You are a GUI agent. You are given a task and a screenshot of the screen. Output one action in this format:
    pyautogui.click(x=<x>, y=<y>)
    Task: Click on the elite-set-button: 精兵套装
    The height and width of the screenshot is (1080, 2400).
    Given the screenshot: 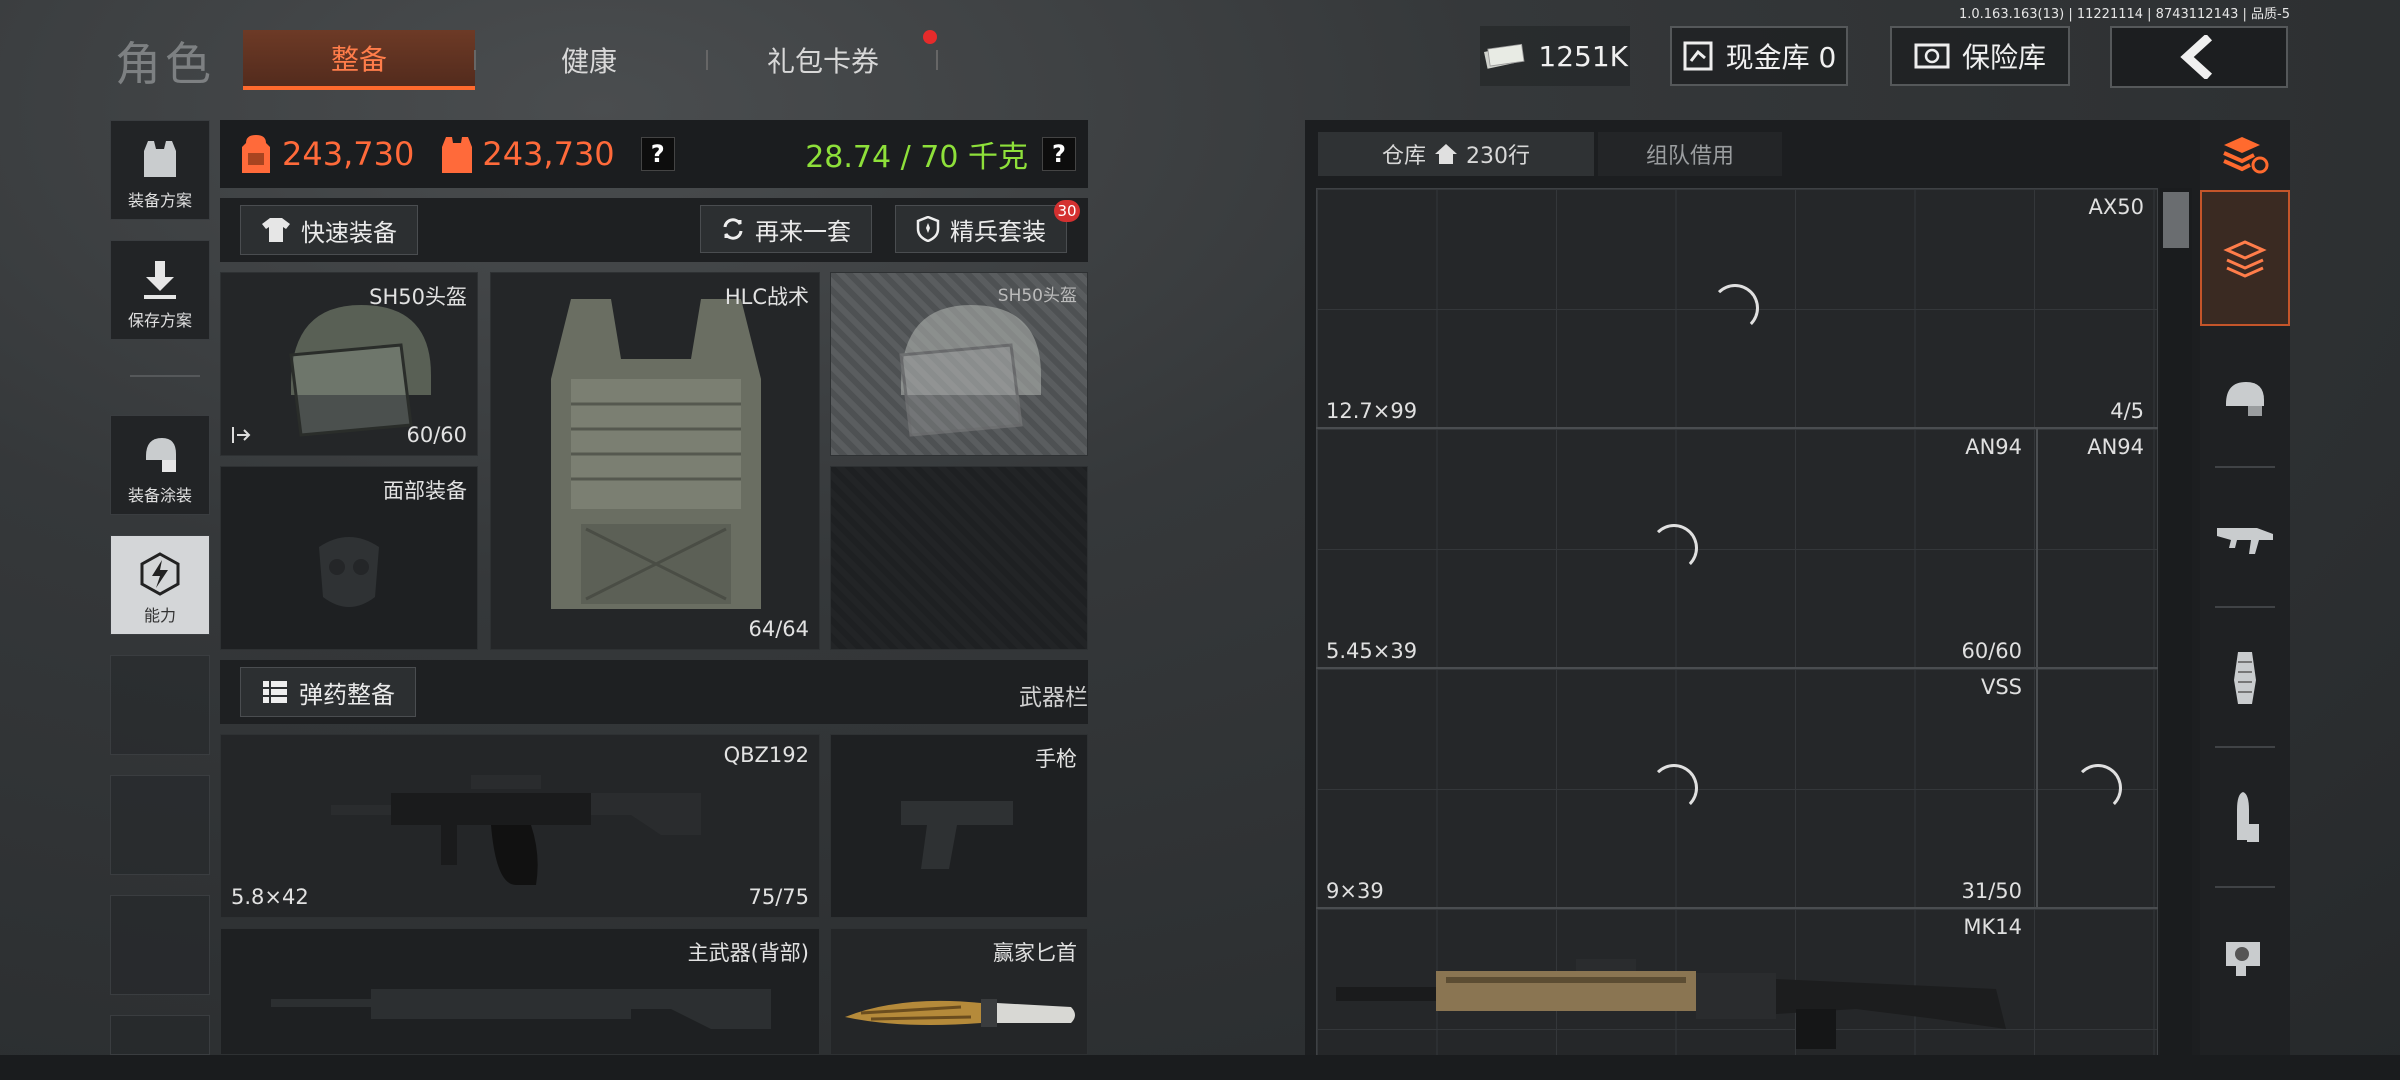 What is the action you would take?
    pyautogui.click(x=981, y=229)
    